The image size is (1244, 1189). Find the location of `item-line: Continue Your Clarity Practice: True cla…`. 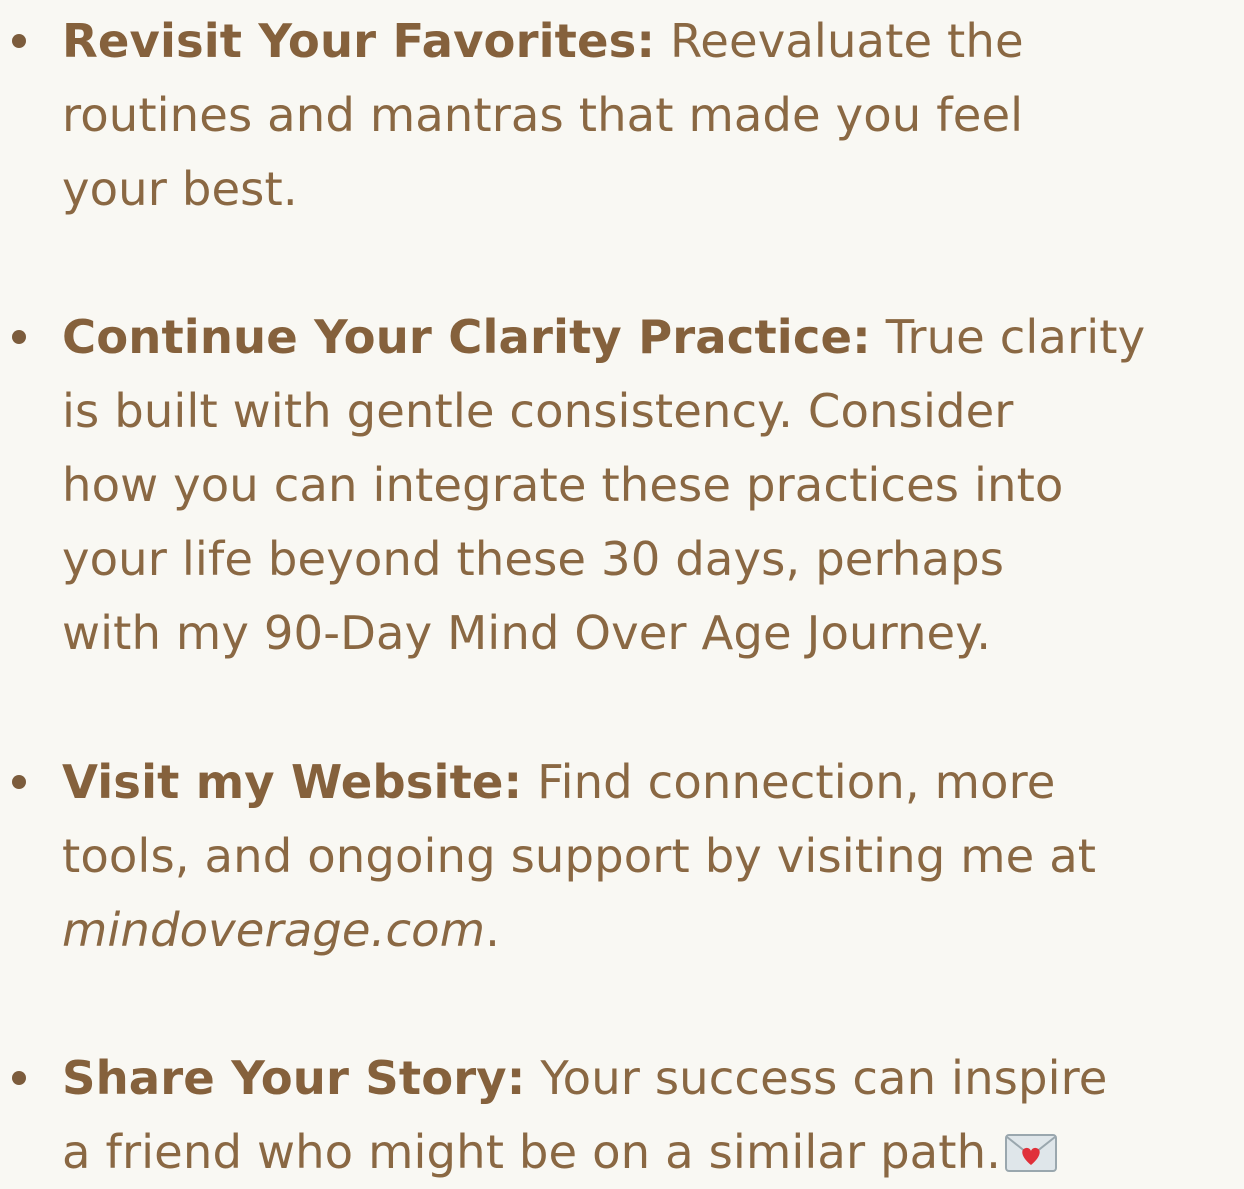

item-line: Continue Your Clarity Practice: True cla… is located at coordinates (653, 337).